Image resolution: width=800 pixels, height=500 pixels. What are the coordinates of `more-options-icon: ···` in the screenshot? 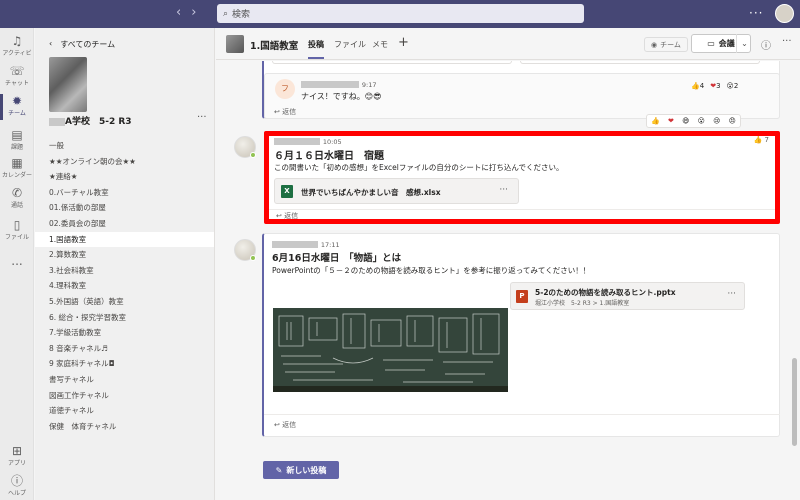 It's located at (756, 13).